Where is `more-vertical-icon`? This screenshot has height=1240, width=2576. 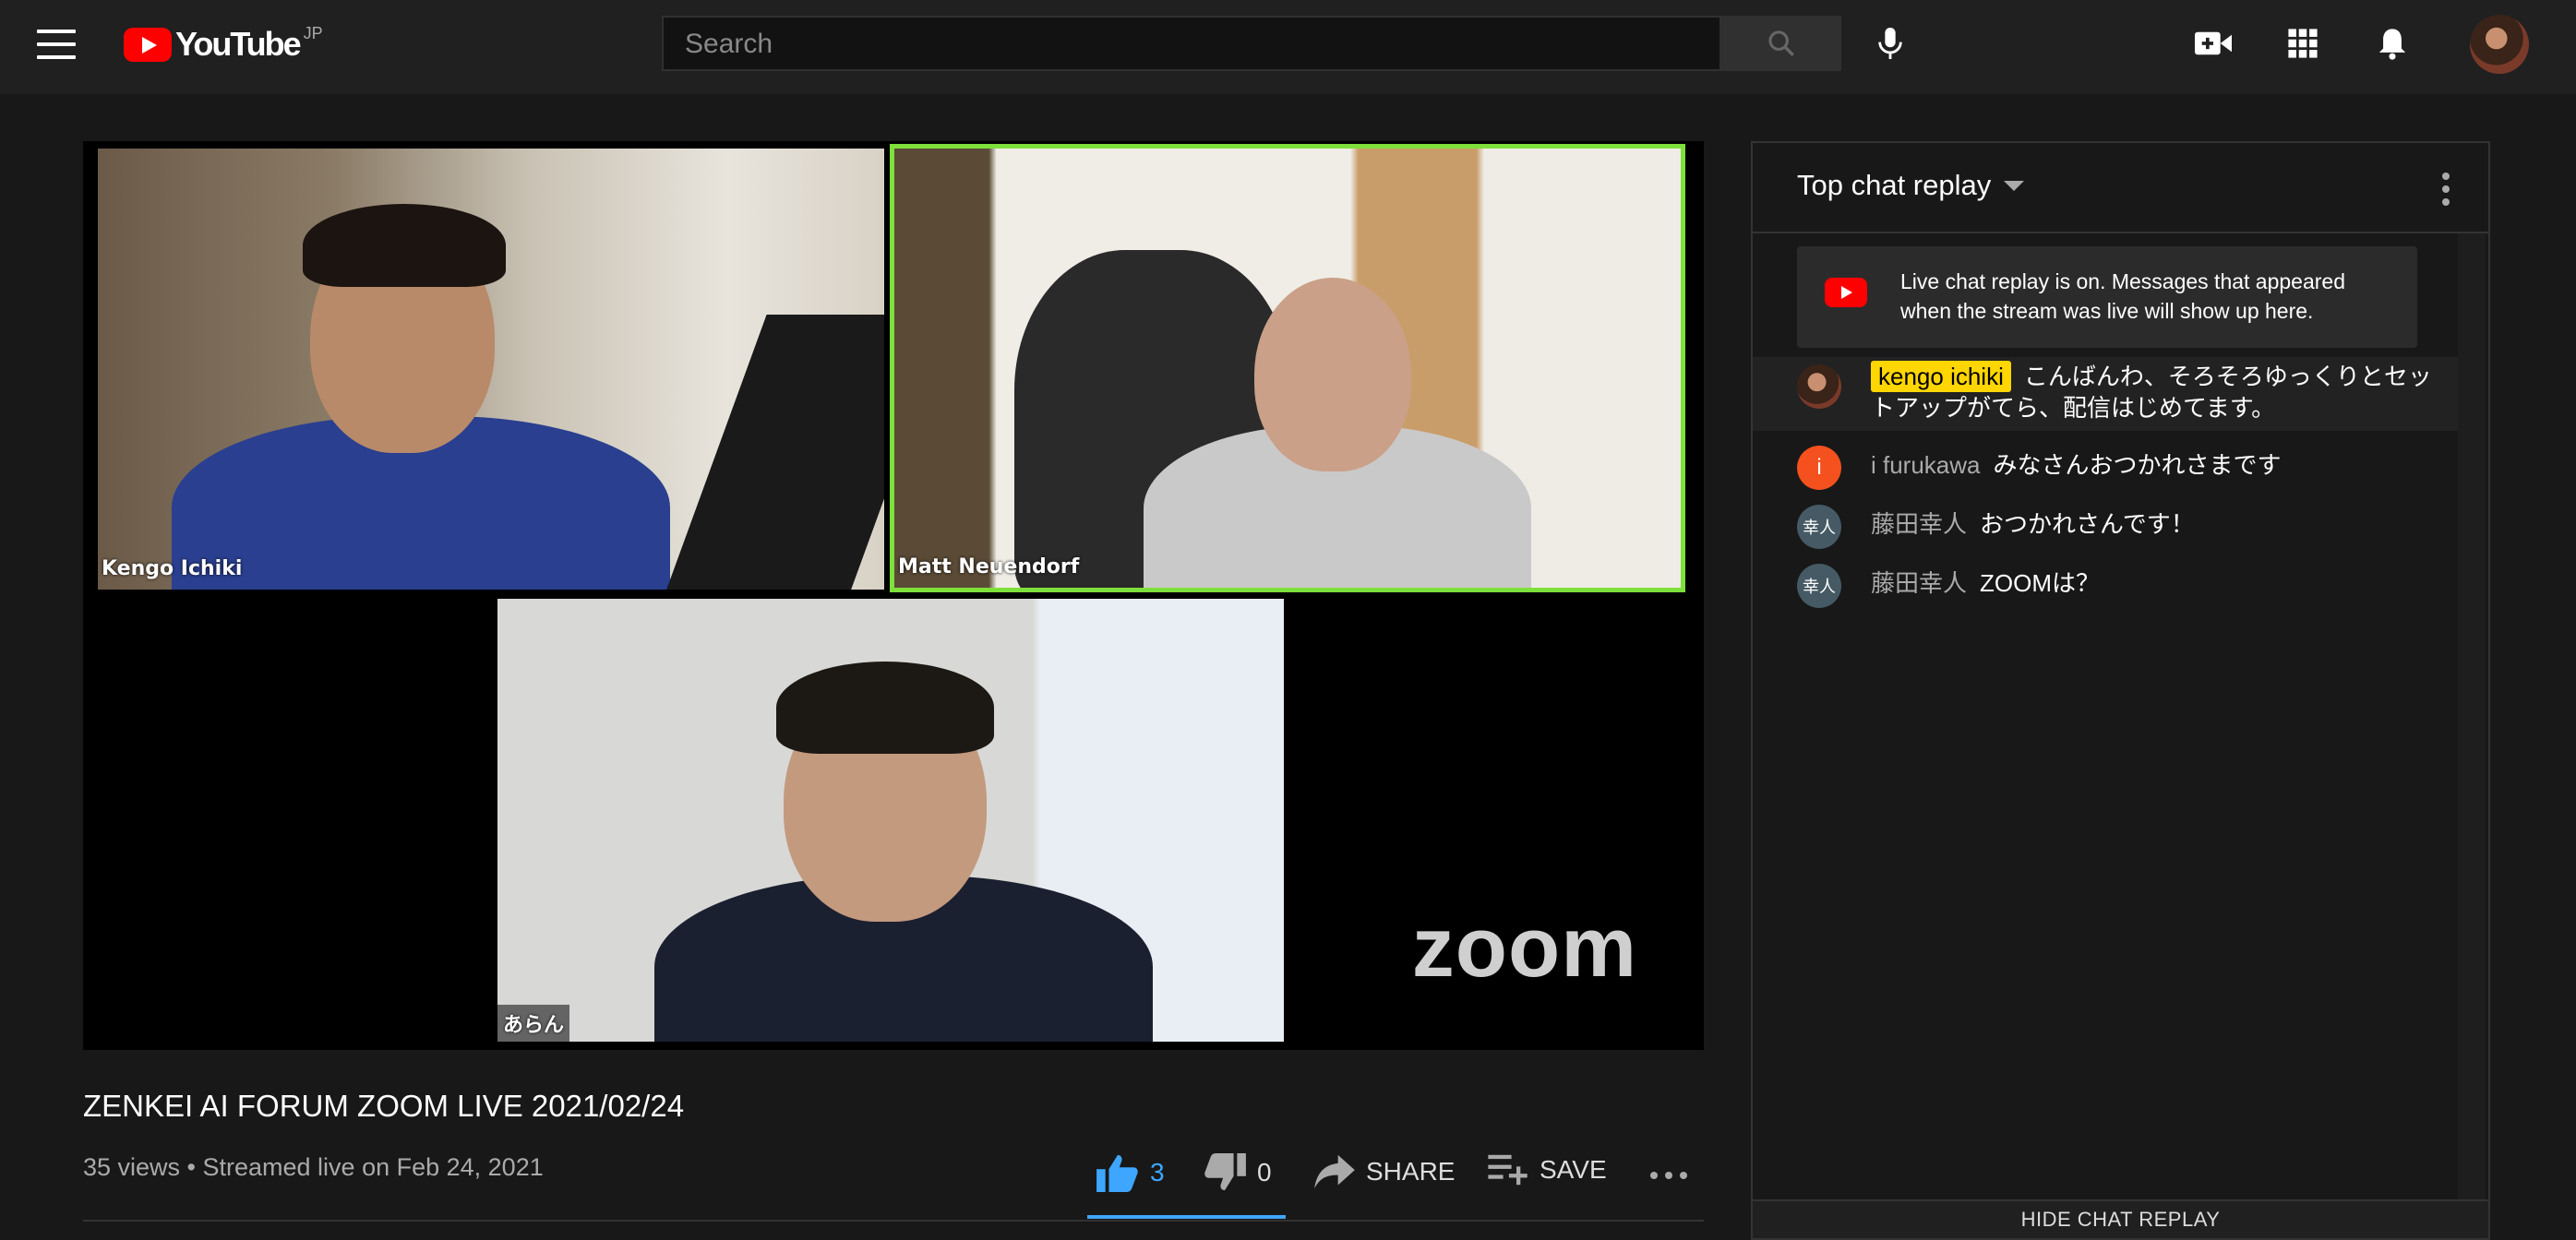 more-vertical-icon is located at coordinates (2446, 190).